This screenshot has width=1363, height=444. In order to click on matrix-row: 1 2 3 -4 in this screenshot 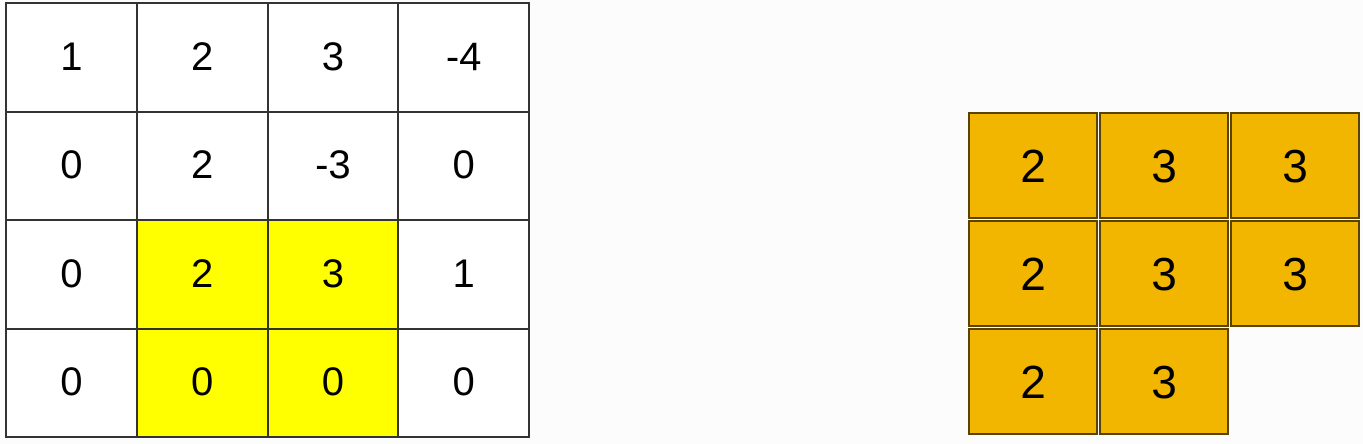, I will do `click(267, 57)`.